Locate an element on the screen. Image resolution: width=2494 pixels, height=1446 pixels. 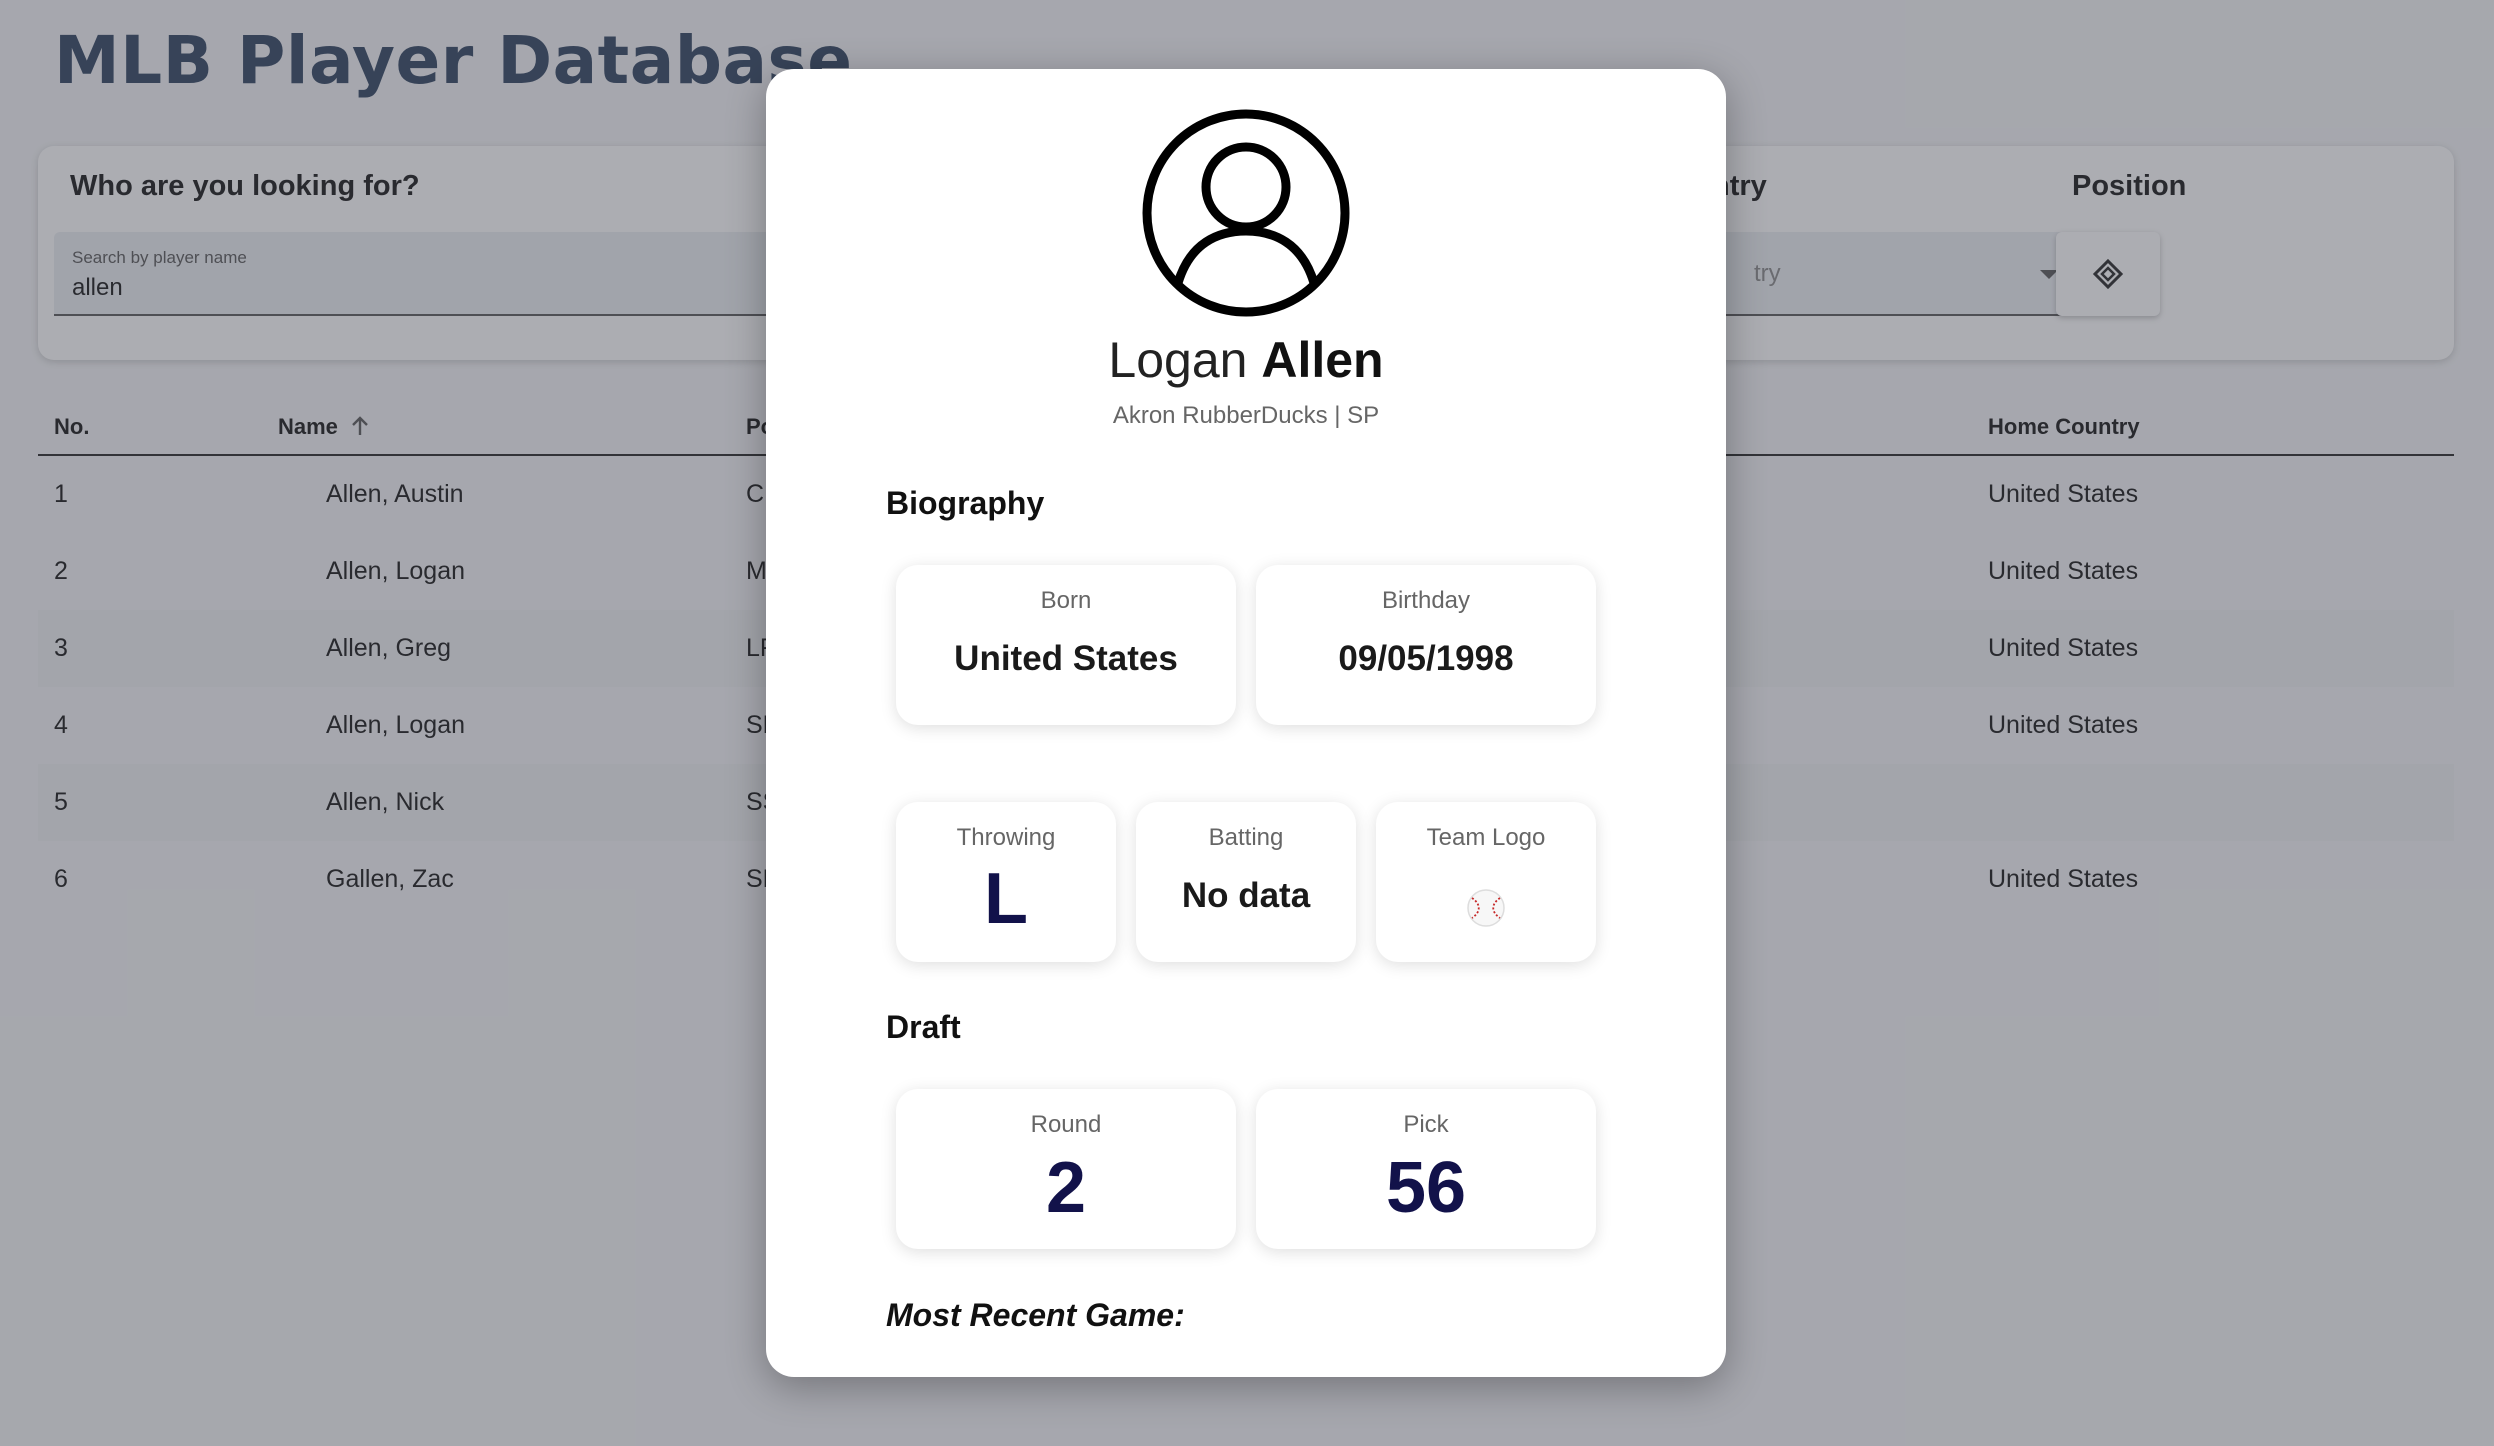
user-avatar-icon is located at coordinates (1246, 213).